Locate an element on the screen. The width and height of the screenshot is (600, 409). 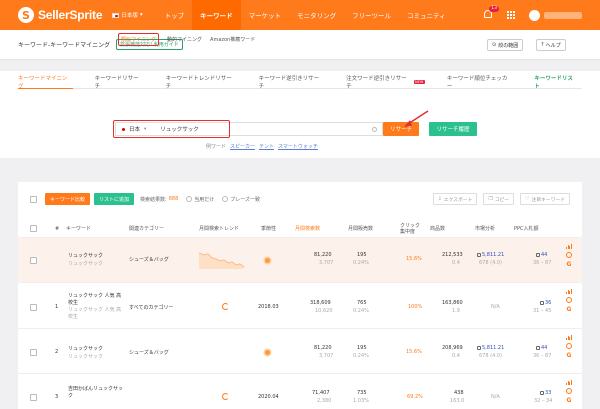
keyword-text: リュックサック 人気 高校生 is located at coordinates (97, 300).